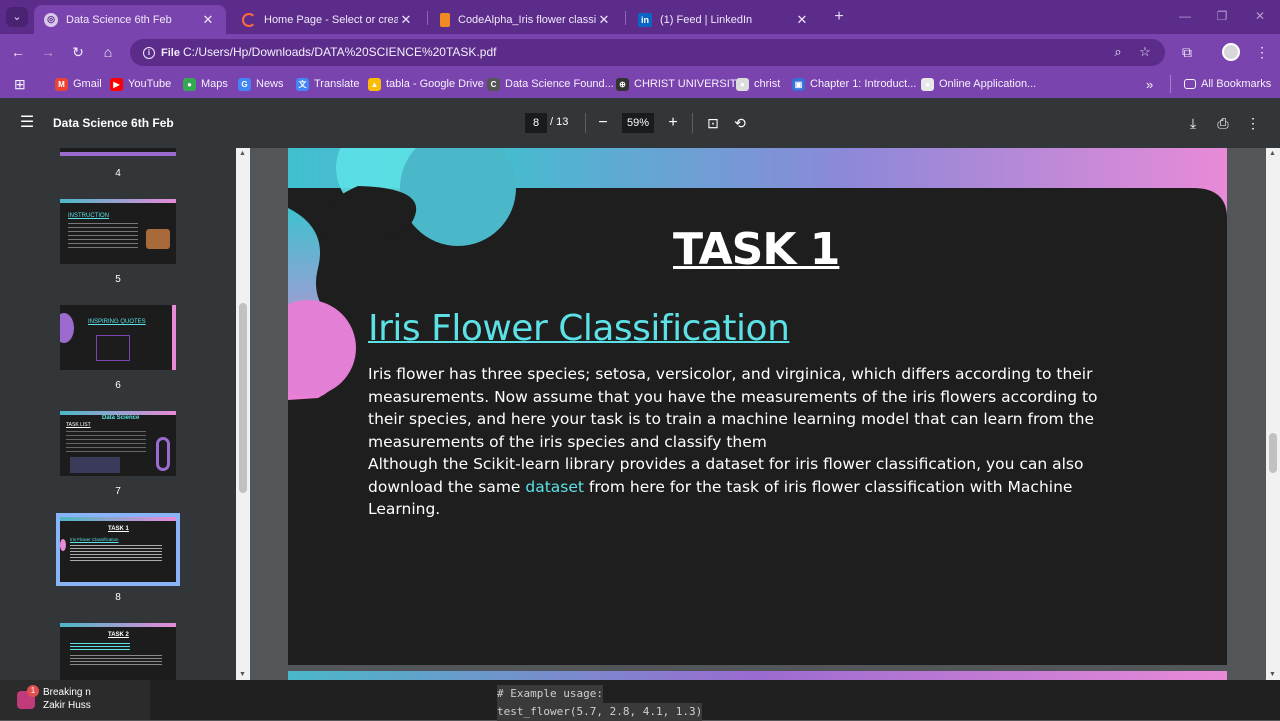 This screenshot has height=721, width=1280. I want to click on thumbnail-number: 7, so click(118, 491).